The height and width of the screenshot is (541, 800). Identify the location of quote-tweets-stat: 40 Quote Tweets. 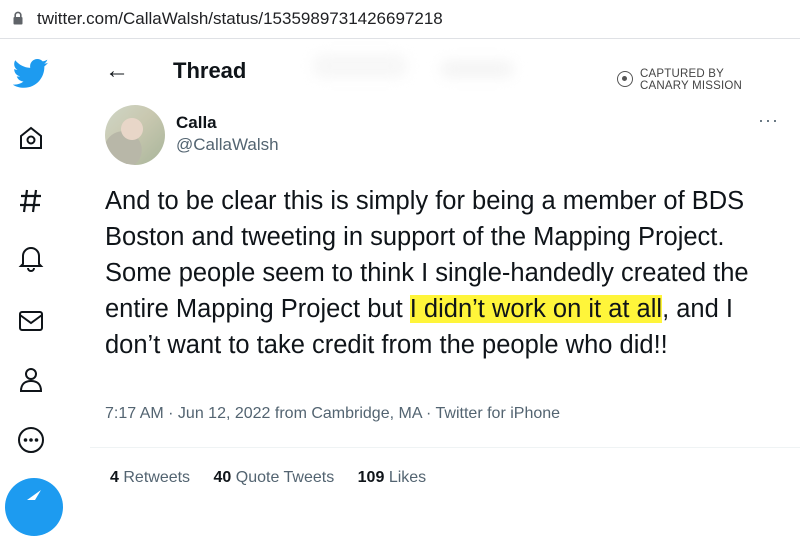
(274, 477).